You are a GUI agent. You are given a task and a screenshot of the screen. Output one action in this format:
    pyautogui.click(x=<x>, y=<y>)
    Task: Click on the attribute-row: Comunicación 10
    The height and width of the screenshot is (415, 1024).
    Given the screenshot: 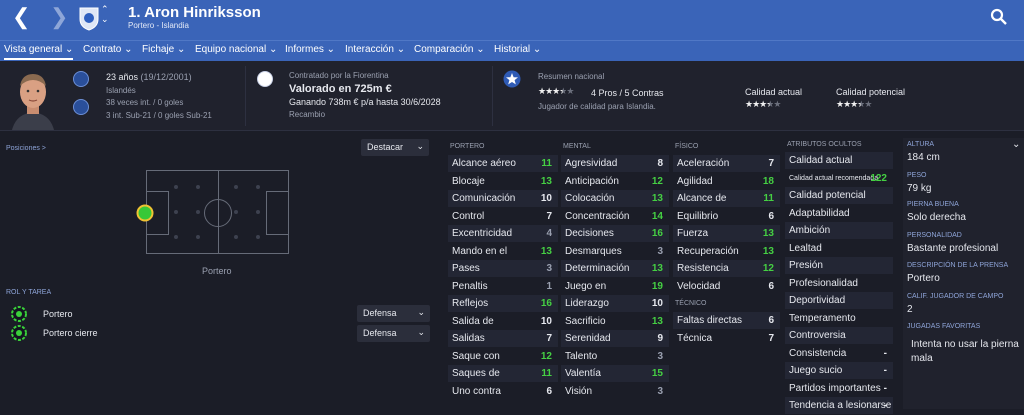 What is the action you would take?
    pyautogui.click(x=504, y=199)
    